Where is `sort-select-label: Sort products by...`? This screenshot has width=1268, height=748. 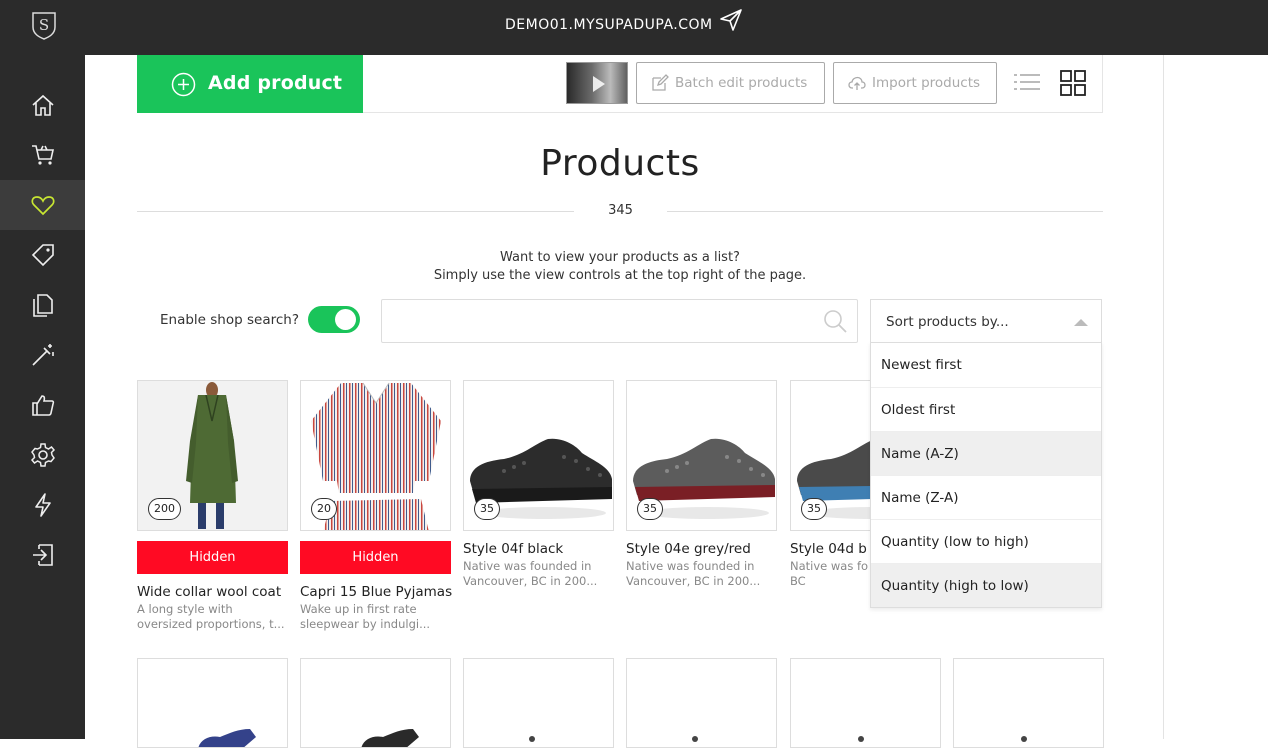
sort-select-label: Sort products by... is located at coordinates (947, 322).